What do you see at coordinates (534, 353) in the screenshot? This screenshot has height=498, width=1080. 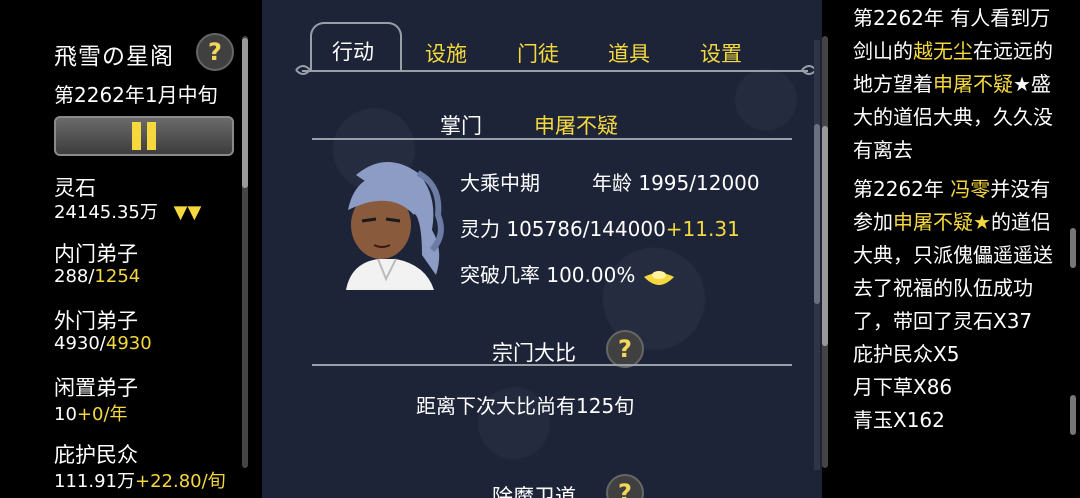 I see `tournament-title: 宗门大比` at bounding box center [534, 353].